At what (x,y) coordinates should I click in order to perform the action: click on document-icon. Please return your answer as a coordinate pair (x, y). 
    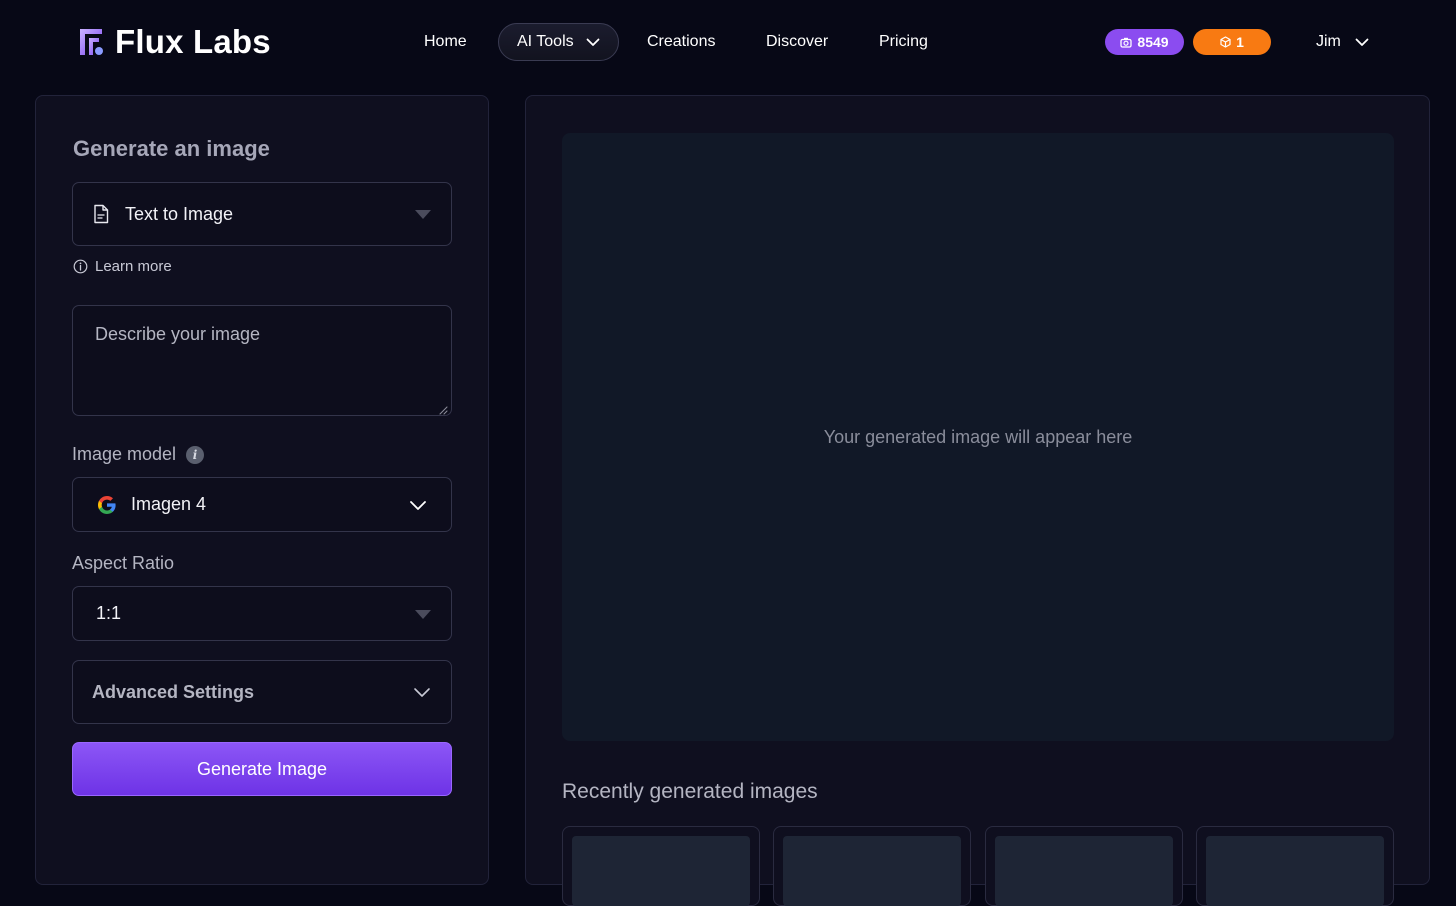
    Looking at the image, I should click on (101, 214).